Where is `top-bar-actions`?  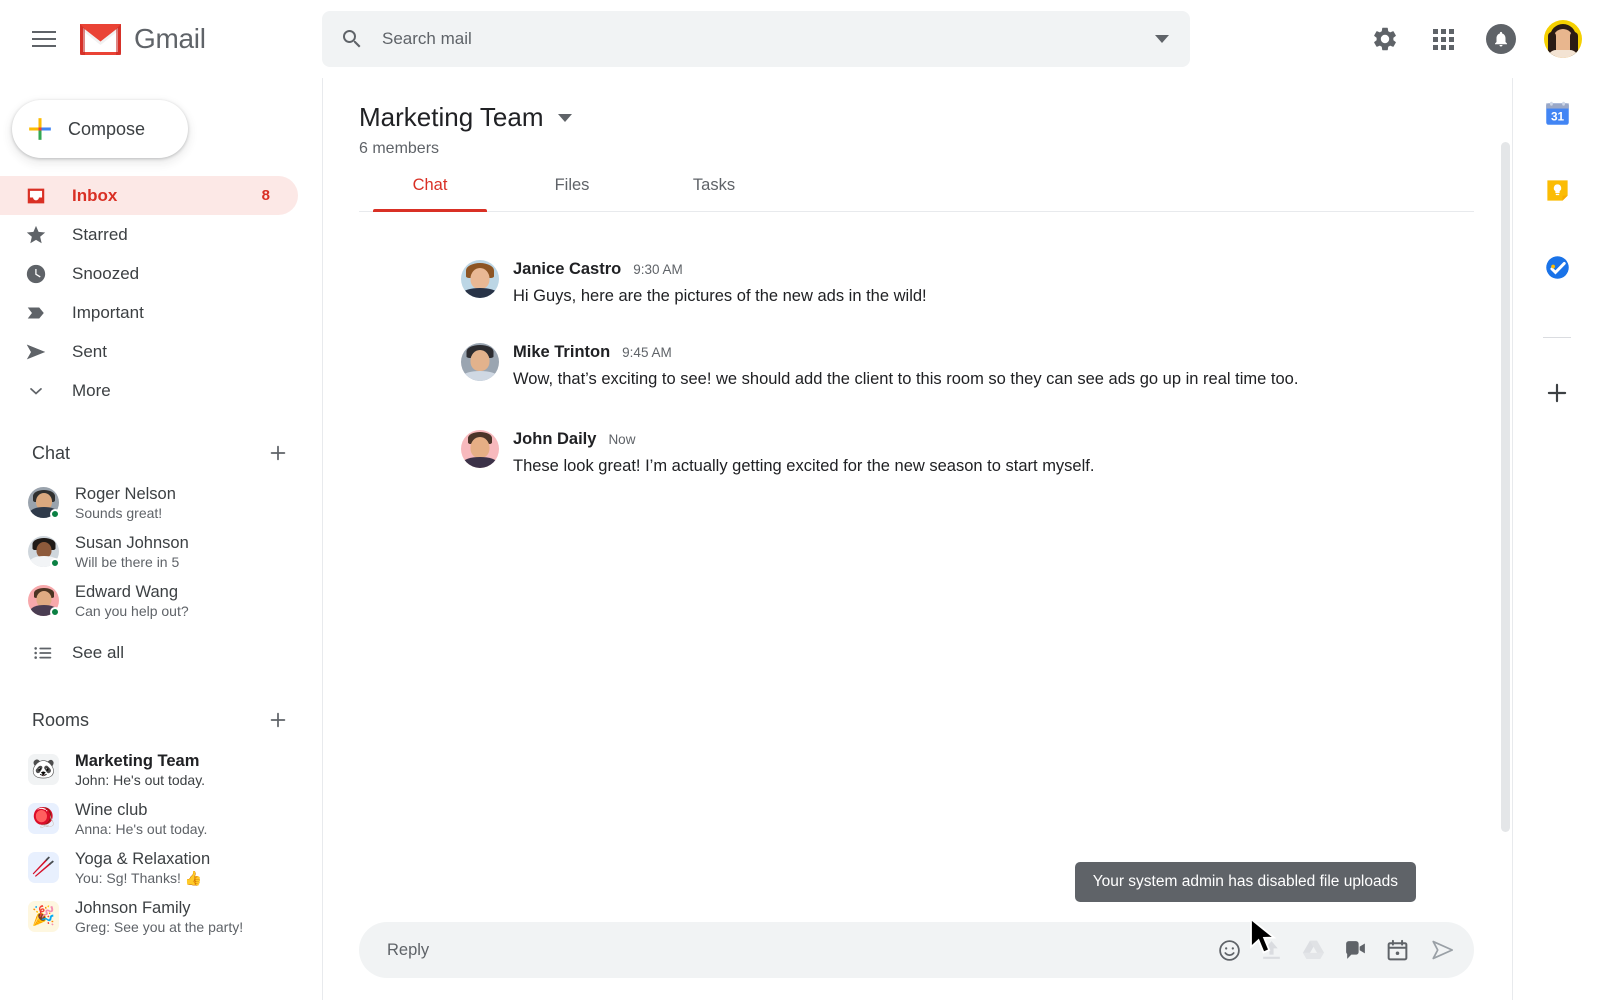
top-bar-actions is located at coordinates (1476, 39).